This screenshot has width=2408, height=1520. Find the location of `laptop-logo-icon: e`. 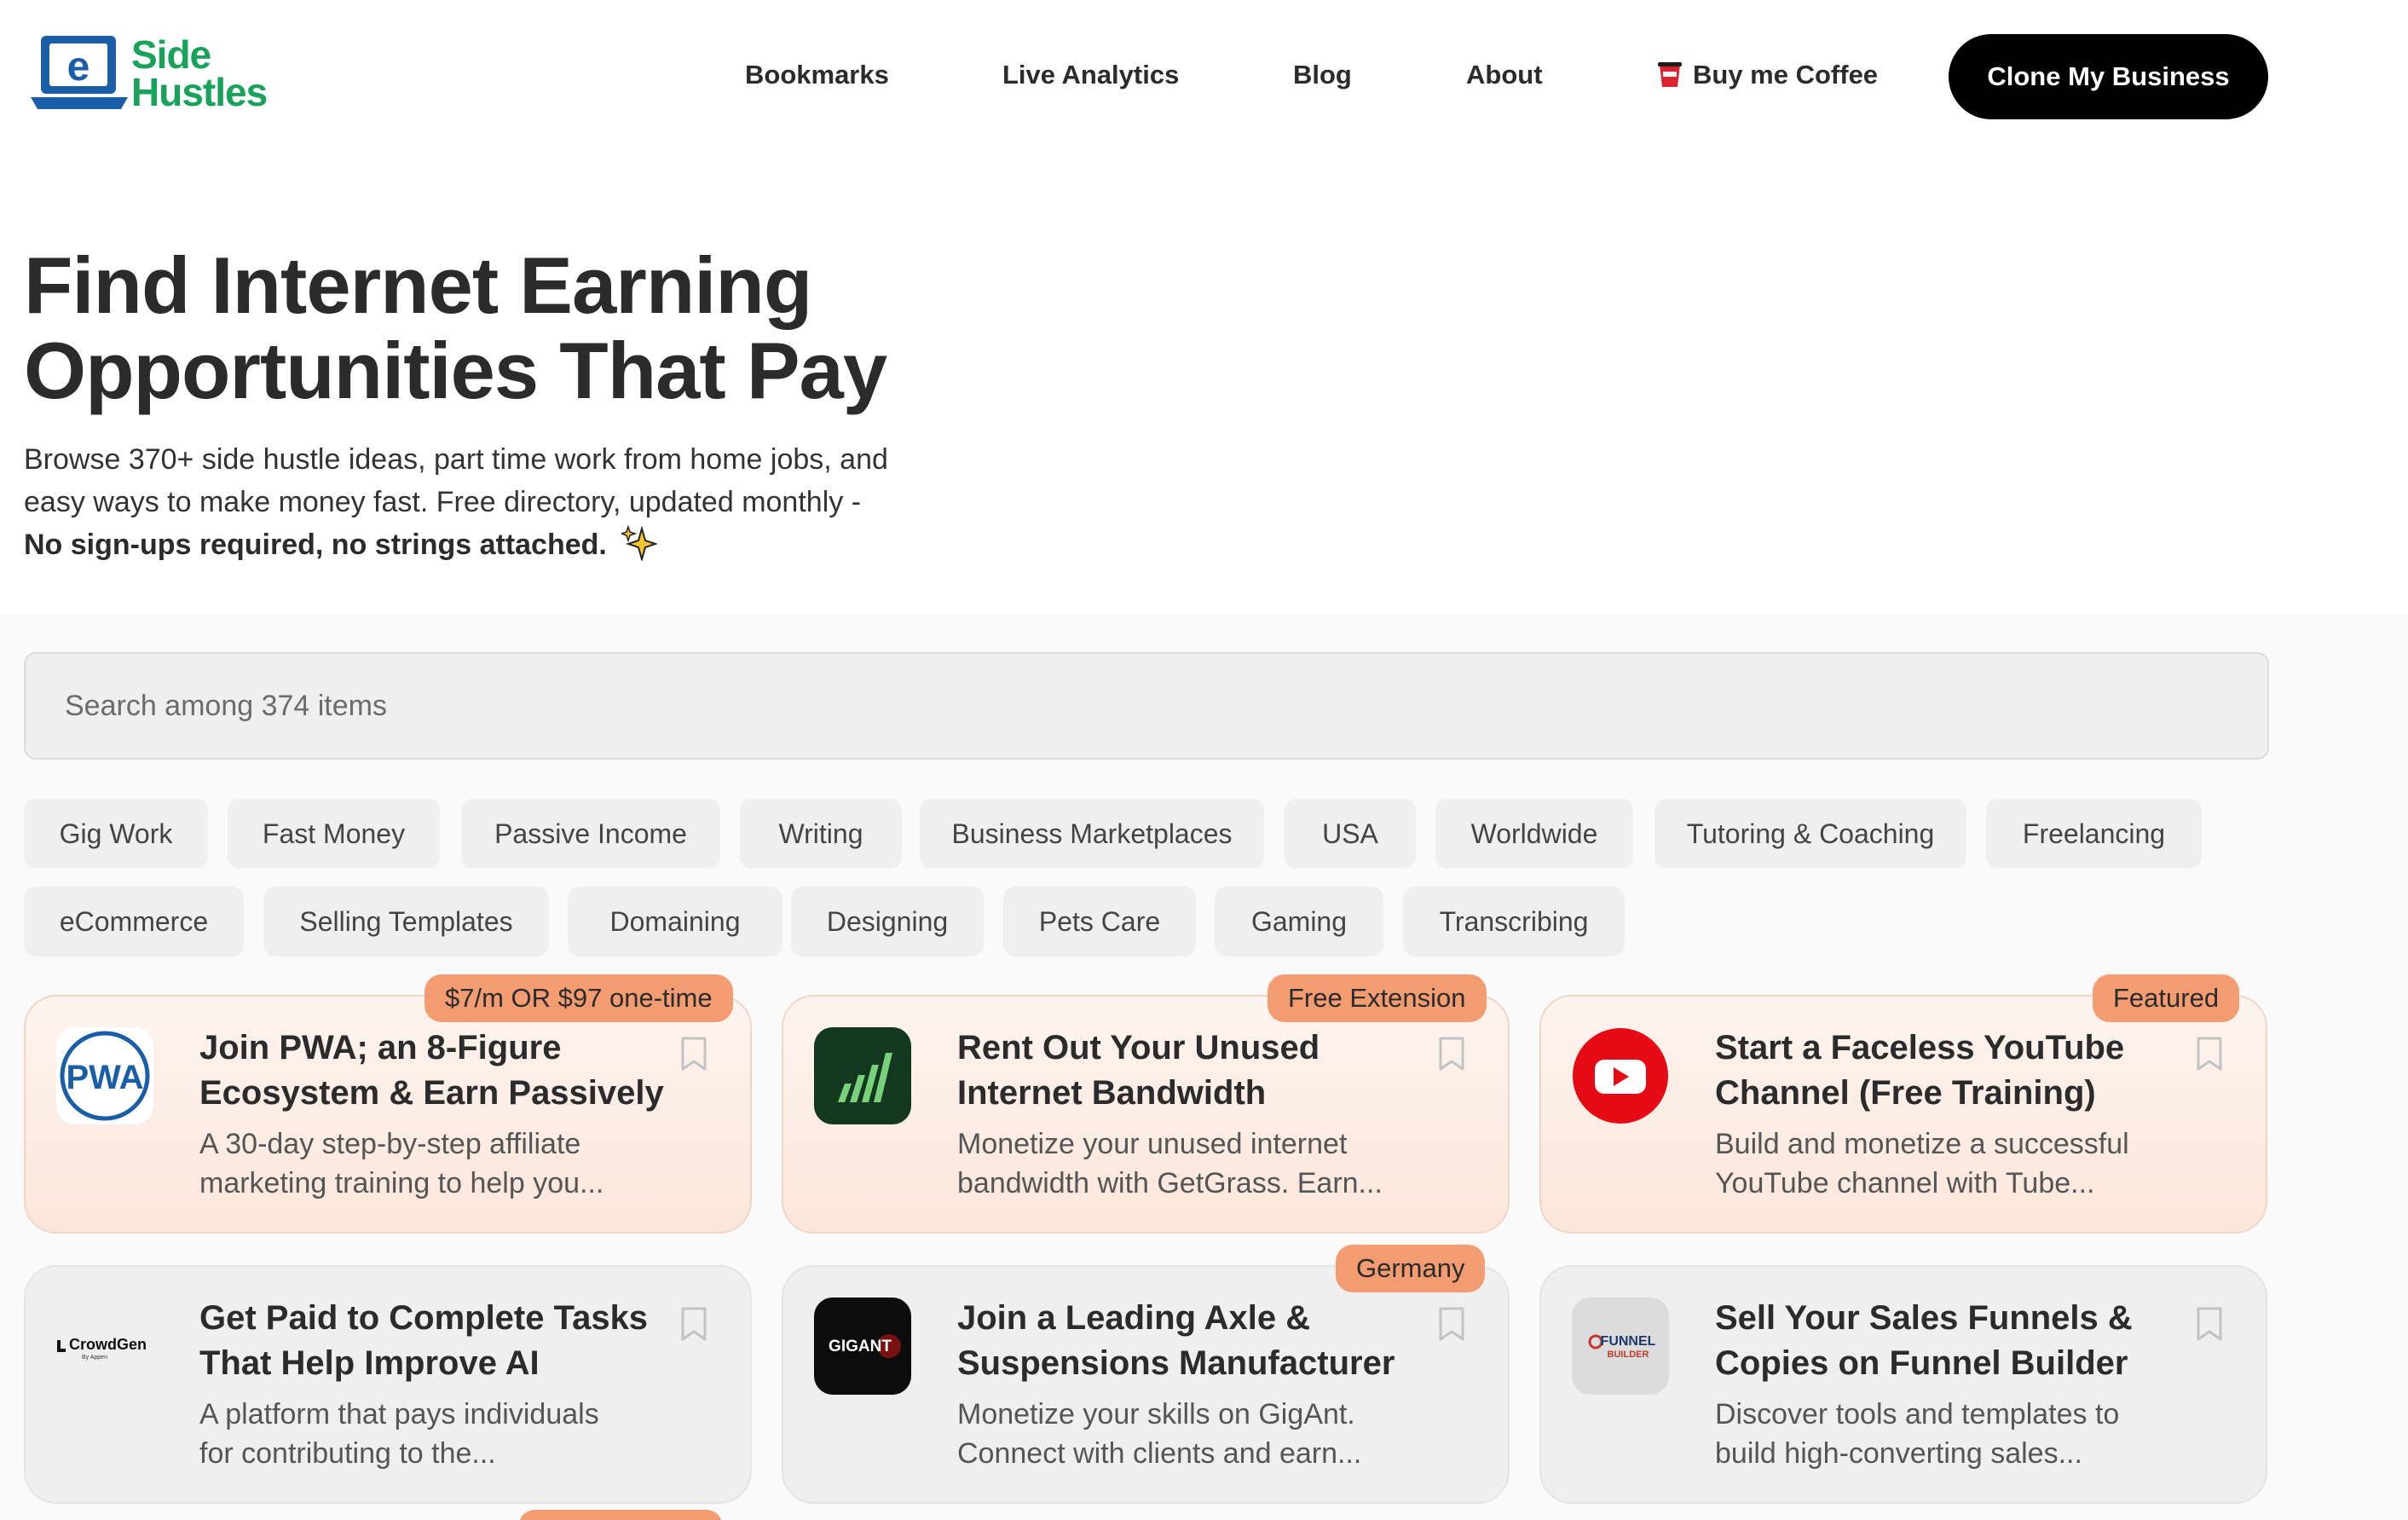

laptop-logo-icon: e is located at coordinates (79, 72).